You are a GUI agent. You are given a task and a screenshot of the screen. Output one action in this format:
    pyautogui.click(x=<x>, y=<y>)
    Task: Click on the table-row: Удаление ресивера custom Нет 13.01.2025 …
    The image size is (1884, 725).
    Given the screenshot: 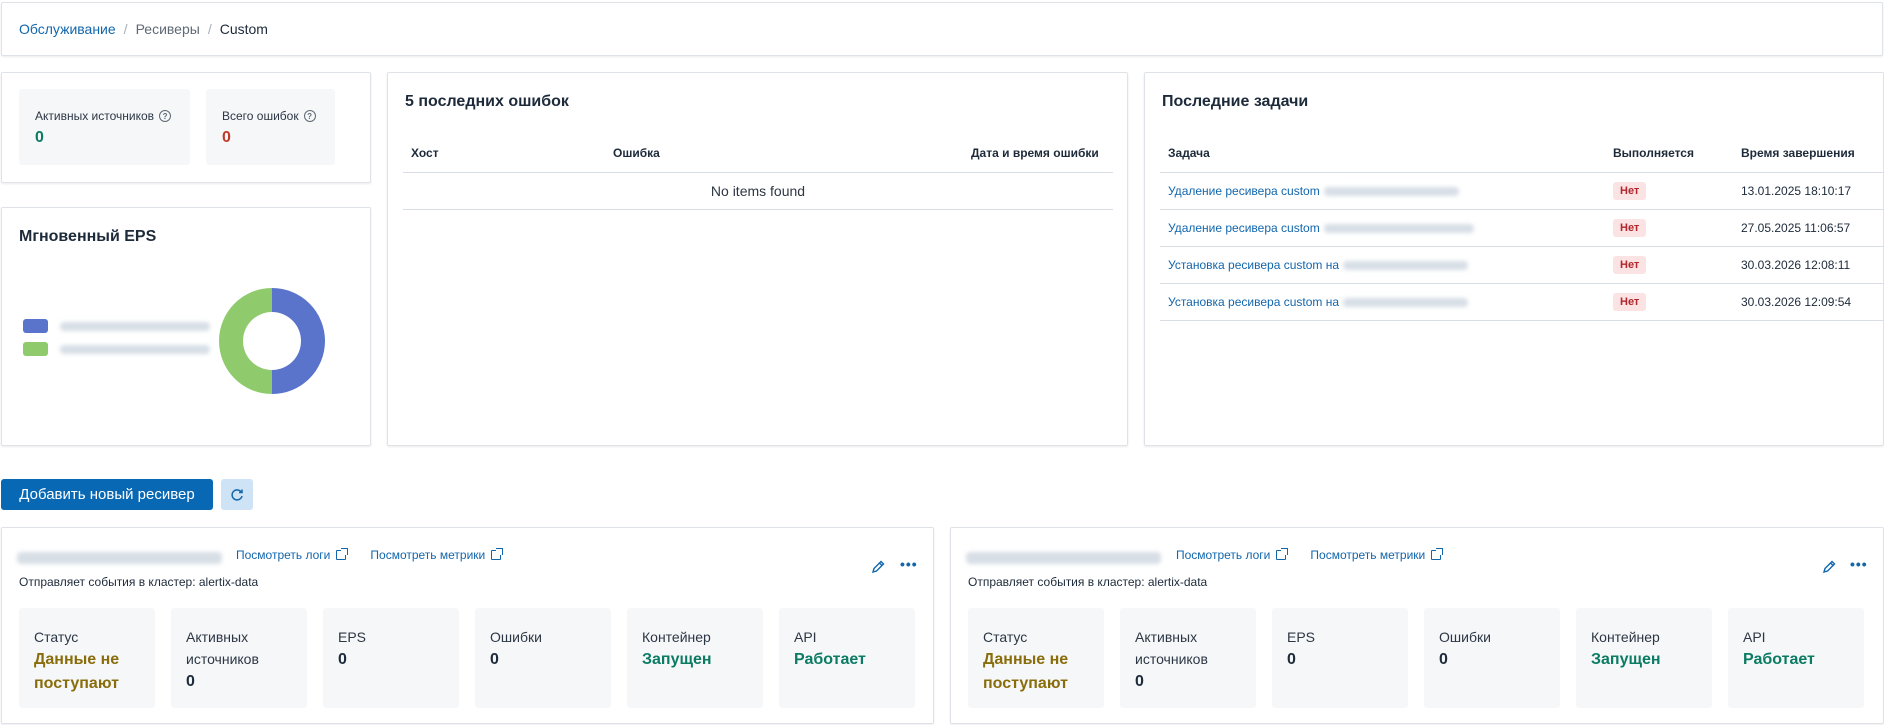 What is the action you would take?
    pyautogui.click(x=1522, y=191)
    